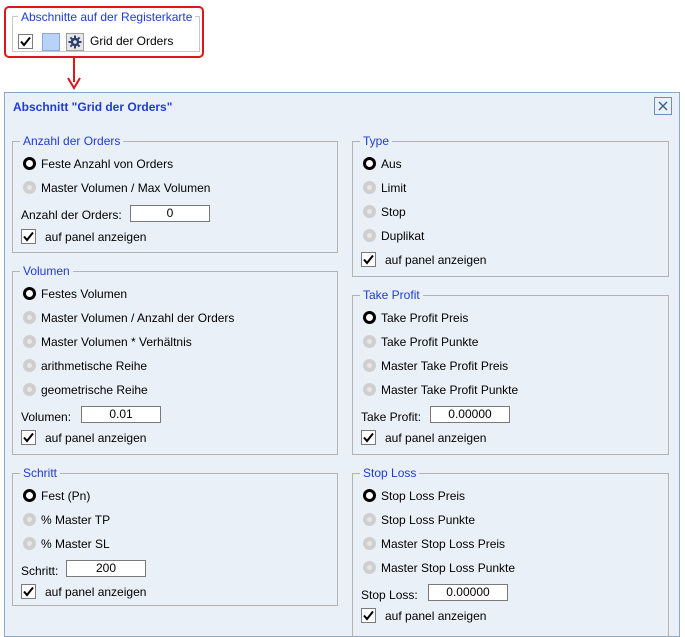  I want to click on takeprofit-input: 0.00000, so click(470, 414).